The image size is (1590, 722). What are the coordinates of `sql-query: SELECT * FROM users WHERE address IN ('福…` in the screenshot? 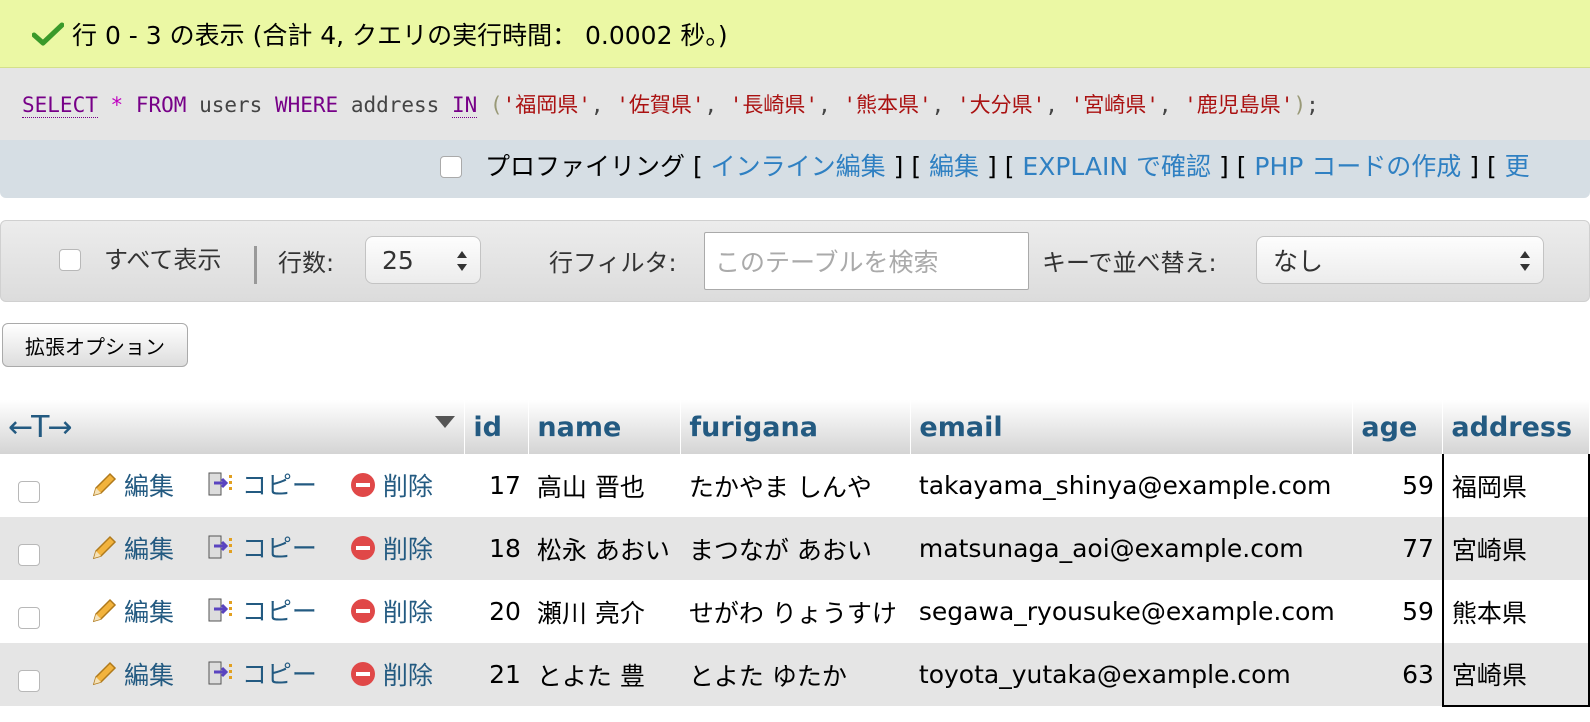 It's located at (670, 105).